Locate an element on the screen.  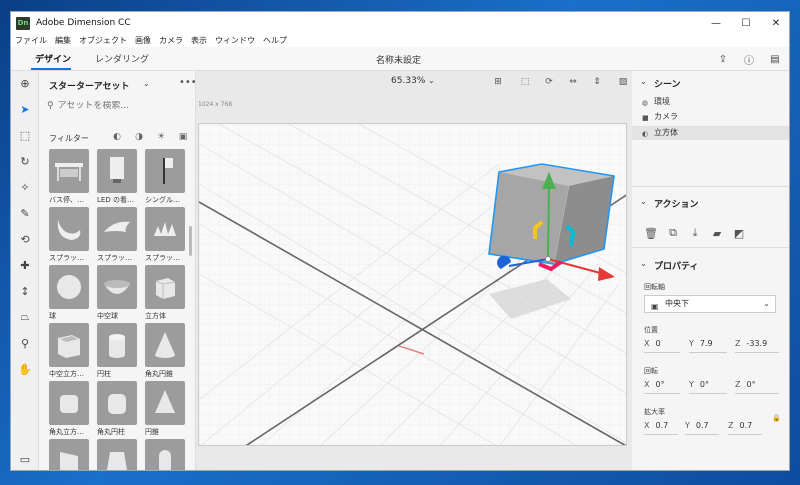
position-x-value: 0 is located at coordinates (658, 343).